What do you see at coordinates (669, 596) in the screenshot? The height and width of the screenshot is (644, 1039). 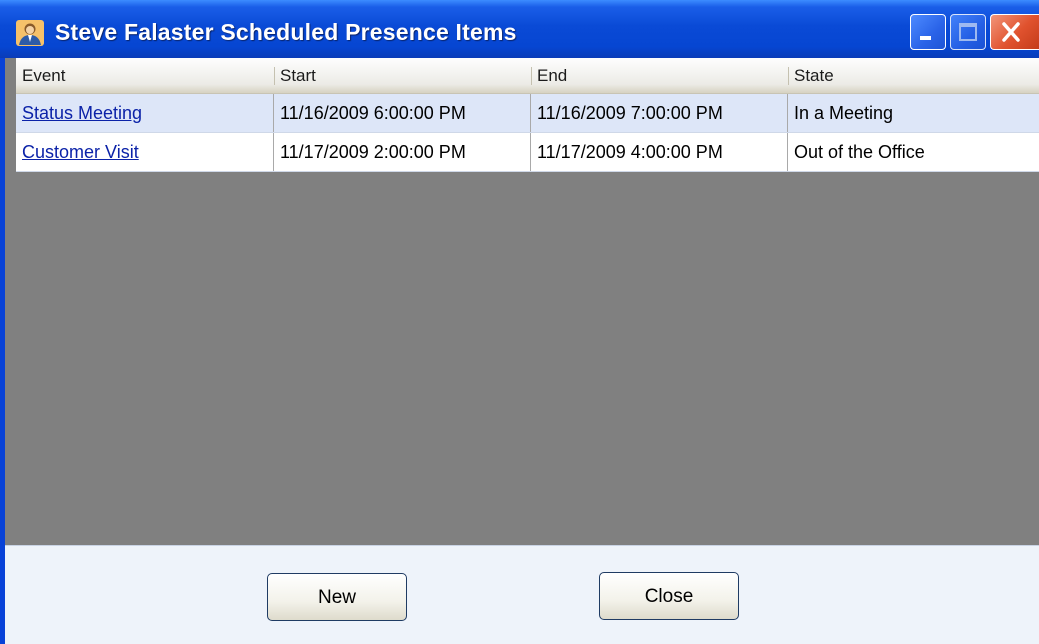 I see `close-button: Close` at bounding box center [669, 596].